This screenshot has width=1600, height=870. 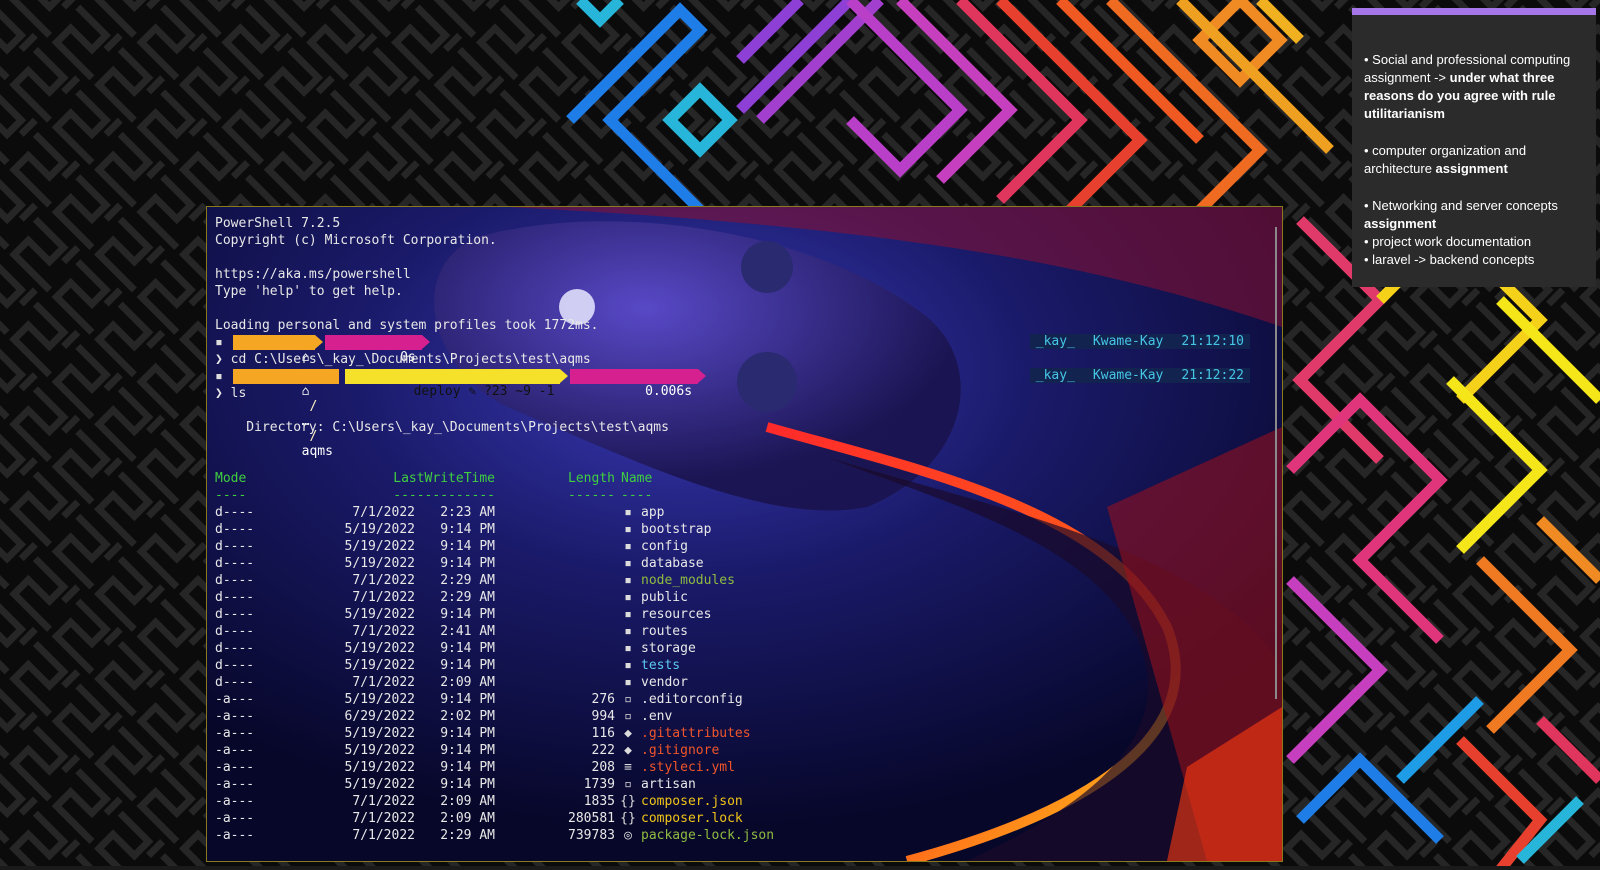 What do you see at coordinates (638, 384) in the screenshot?
I see `duration-segment: 0.006s` at bounding box center [638, 384].